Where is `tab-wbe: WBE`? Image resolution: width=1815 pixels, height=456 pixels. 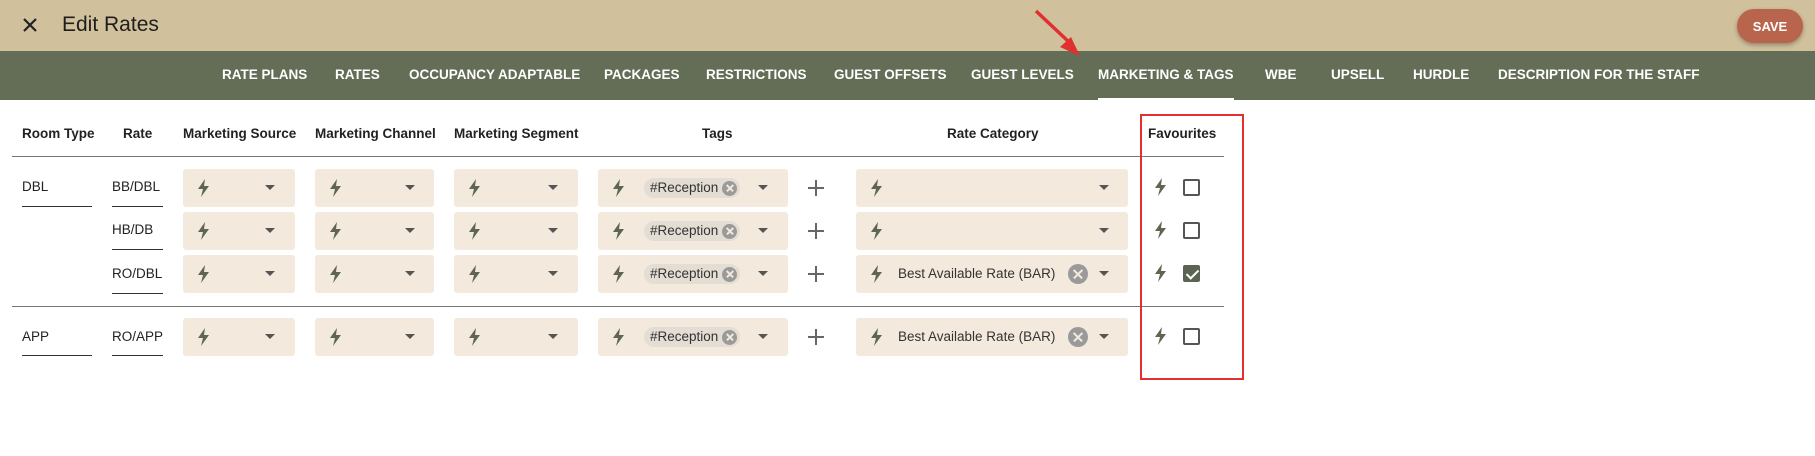
tab-wbe: WBE is located at coordinates (1281, 75).